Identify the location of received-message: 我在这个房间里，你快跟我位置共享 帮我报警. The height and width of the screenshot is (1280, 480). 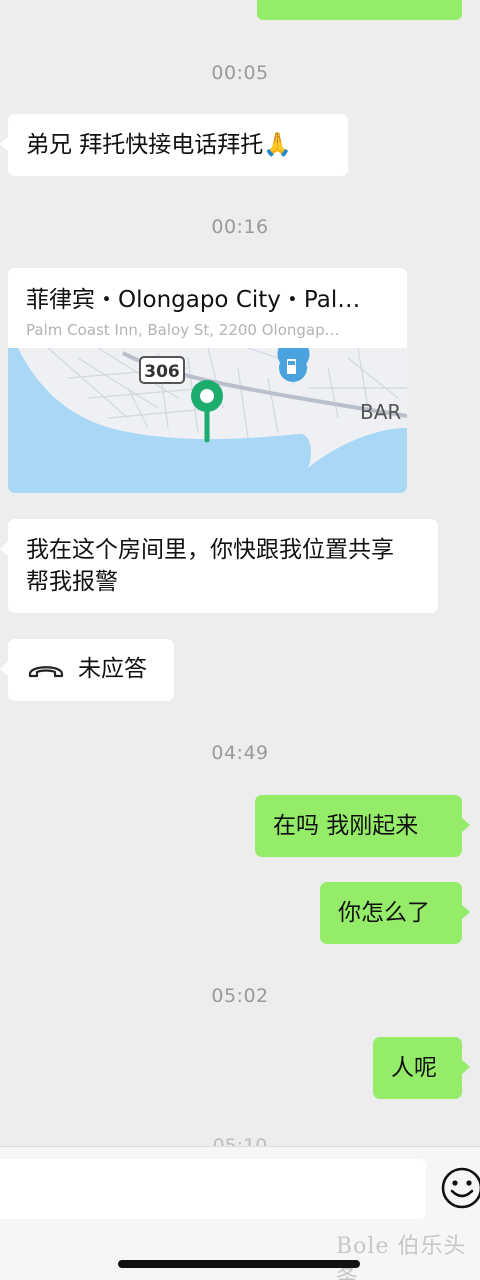
(219, 566).